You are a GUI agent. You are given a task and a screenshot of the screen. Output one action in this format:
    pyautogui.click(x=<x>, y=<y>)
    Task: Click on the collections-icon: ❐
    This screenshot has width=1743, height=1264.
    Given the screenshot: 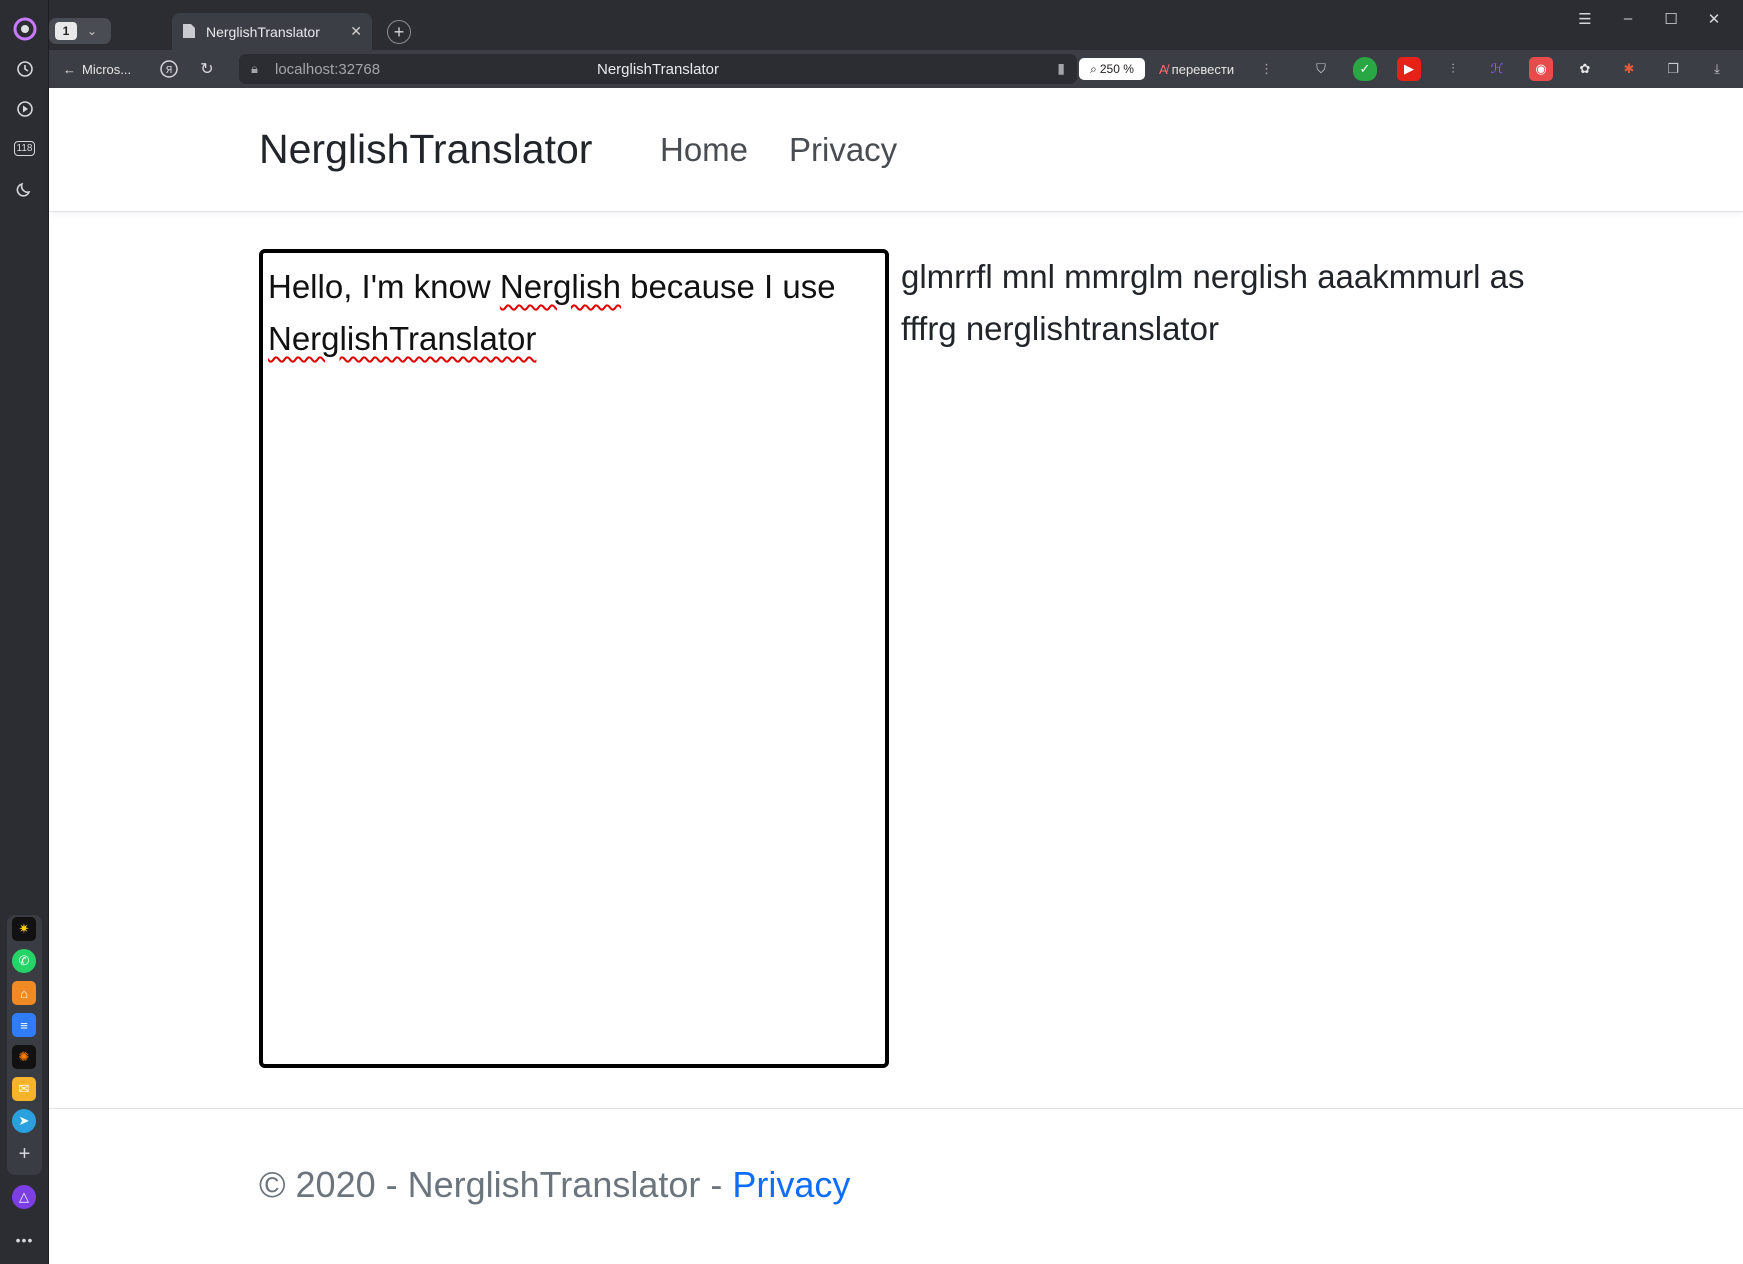 What is the action you would take?
    pyautogui.click(x=1673, y=69)
    